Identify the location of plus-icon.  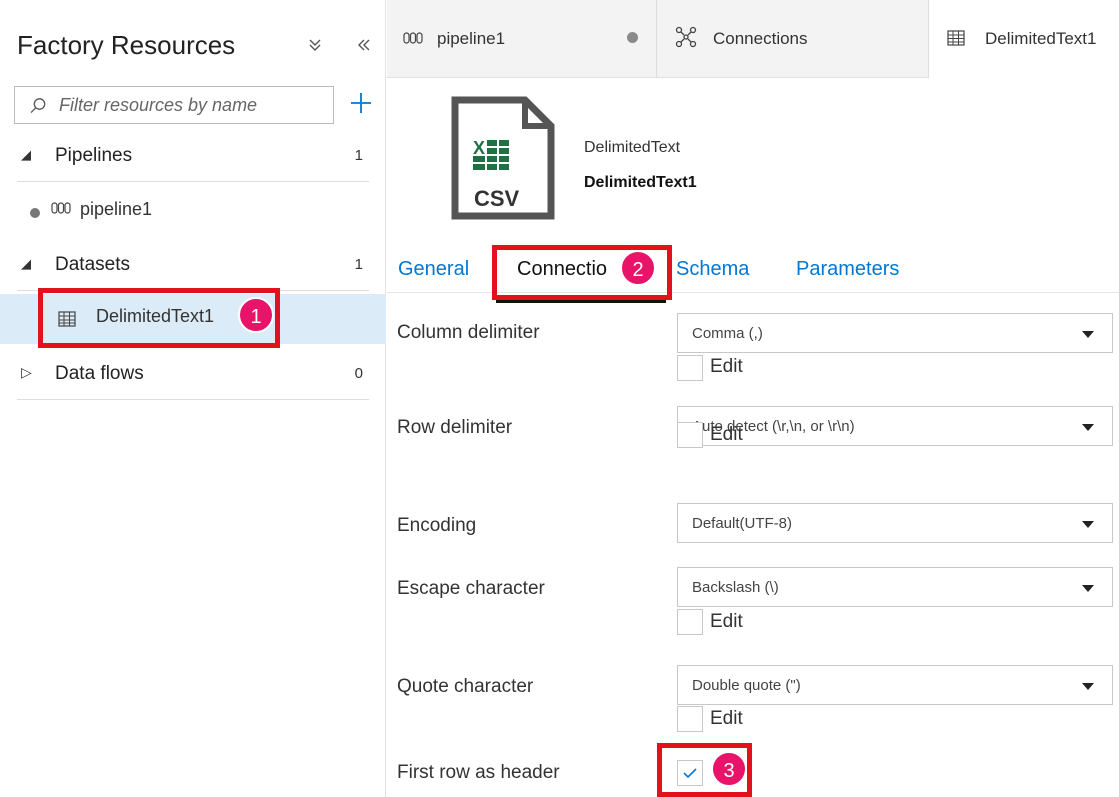
(361, 103).